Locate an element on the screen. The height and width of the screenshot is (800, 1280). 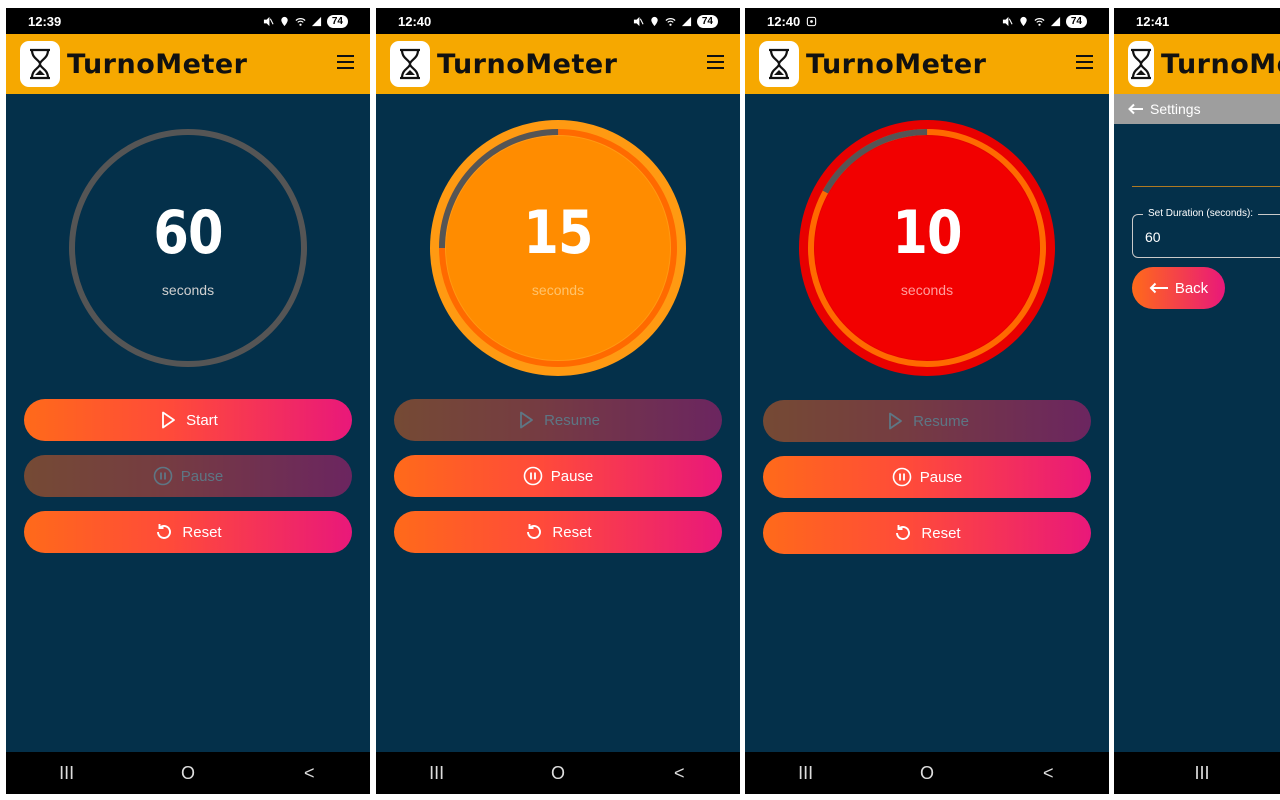
countdown-timer: 60 seconds is located at coordinates (188, 248).